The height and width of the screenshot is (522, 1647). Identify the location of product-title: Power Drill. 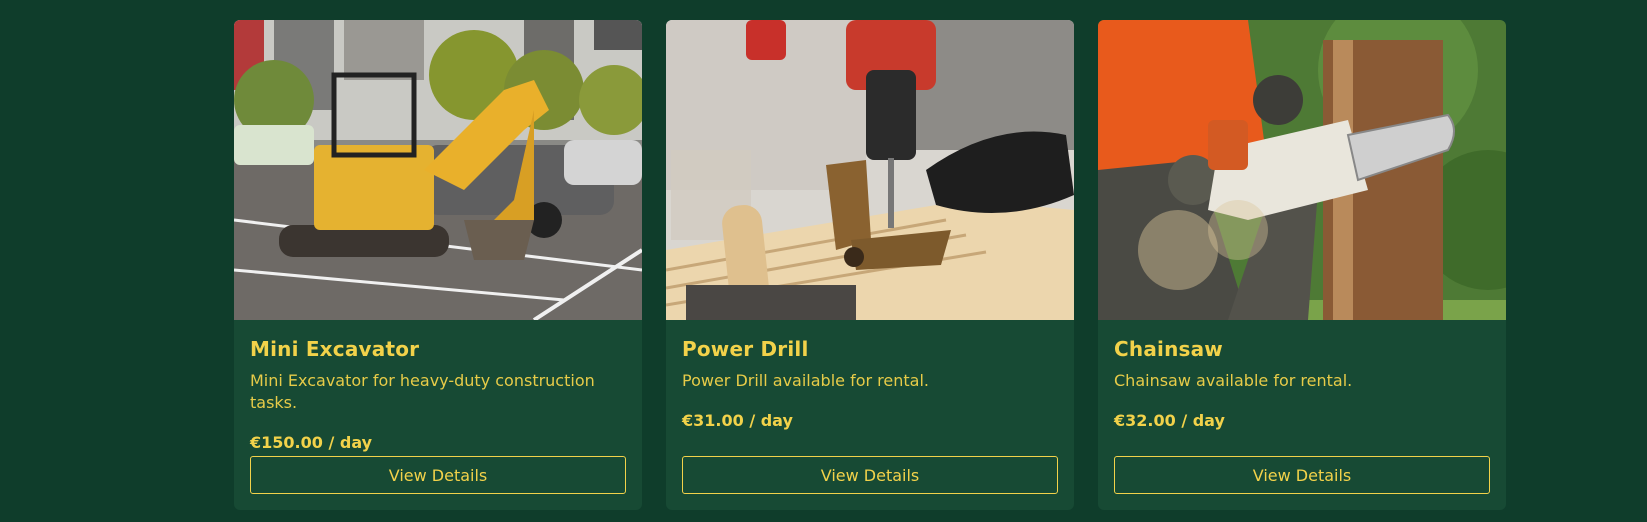
(745, 349).